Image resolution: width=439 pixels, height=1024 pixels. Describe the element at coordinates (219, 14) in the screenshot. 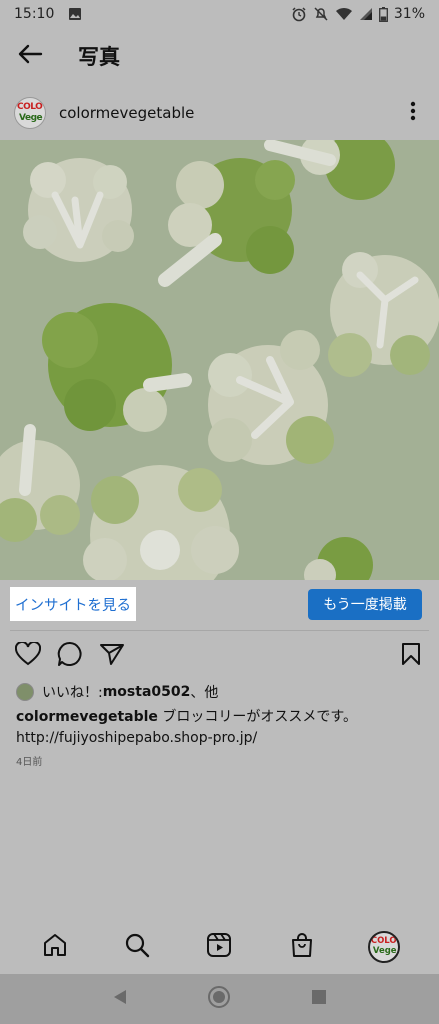

I see `status-bar: 15:10 31%` at that location.